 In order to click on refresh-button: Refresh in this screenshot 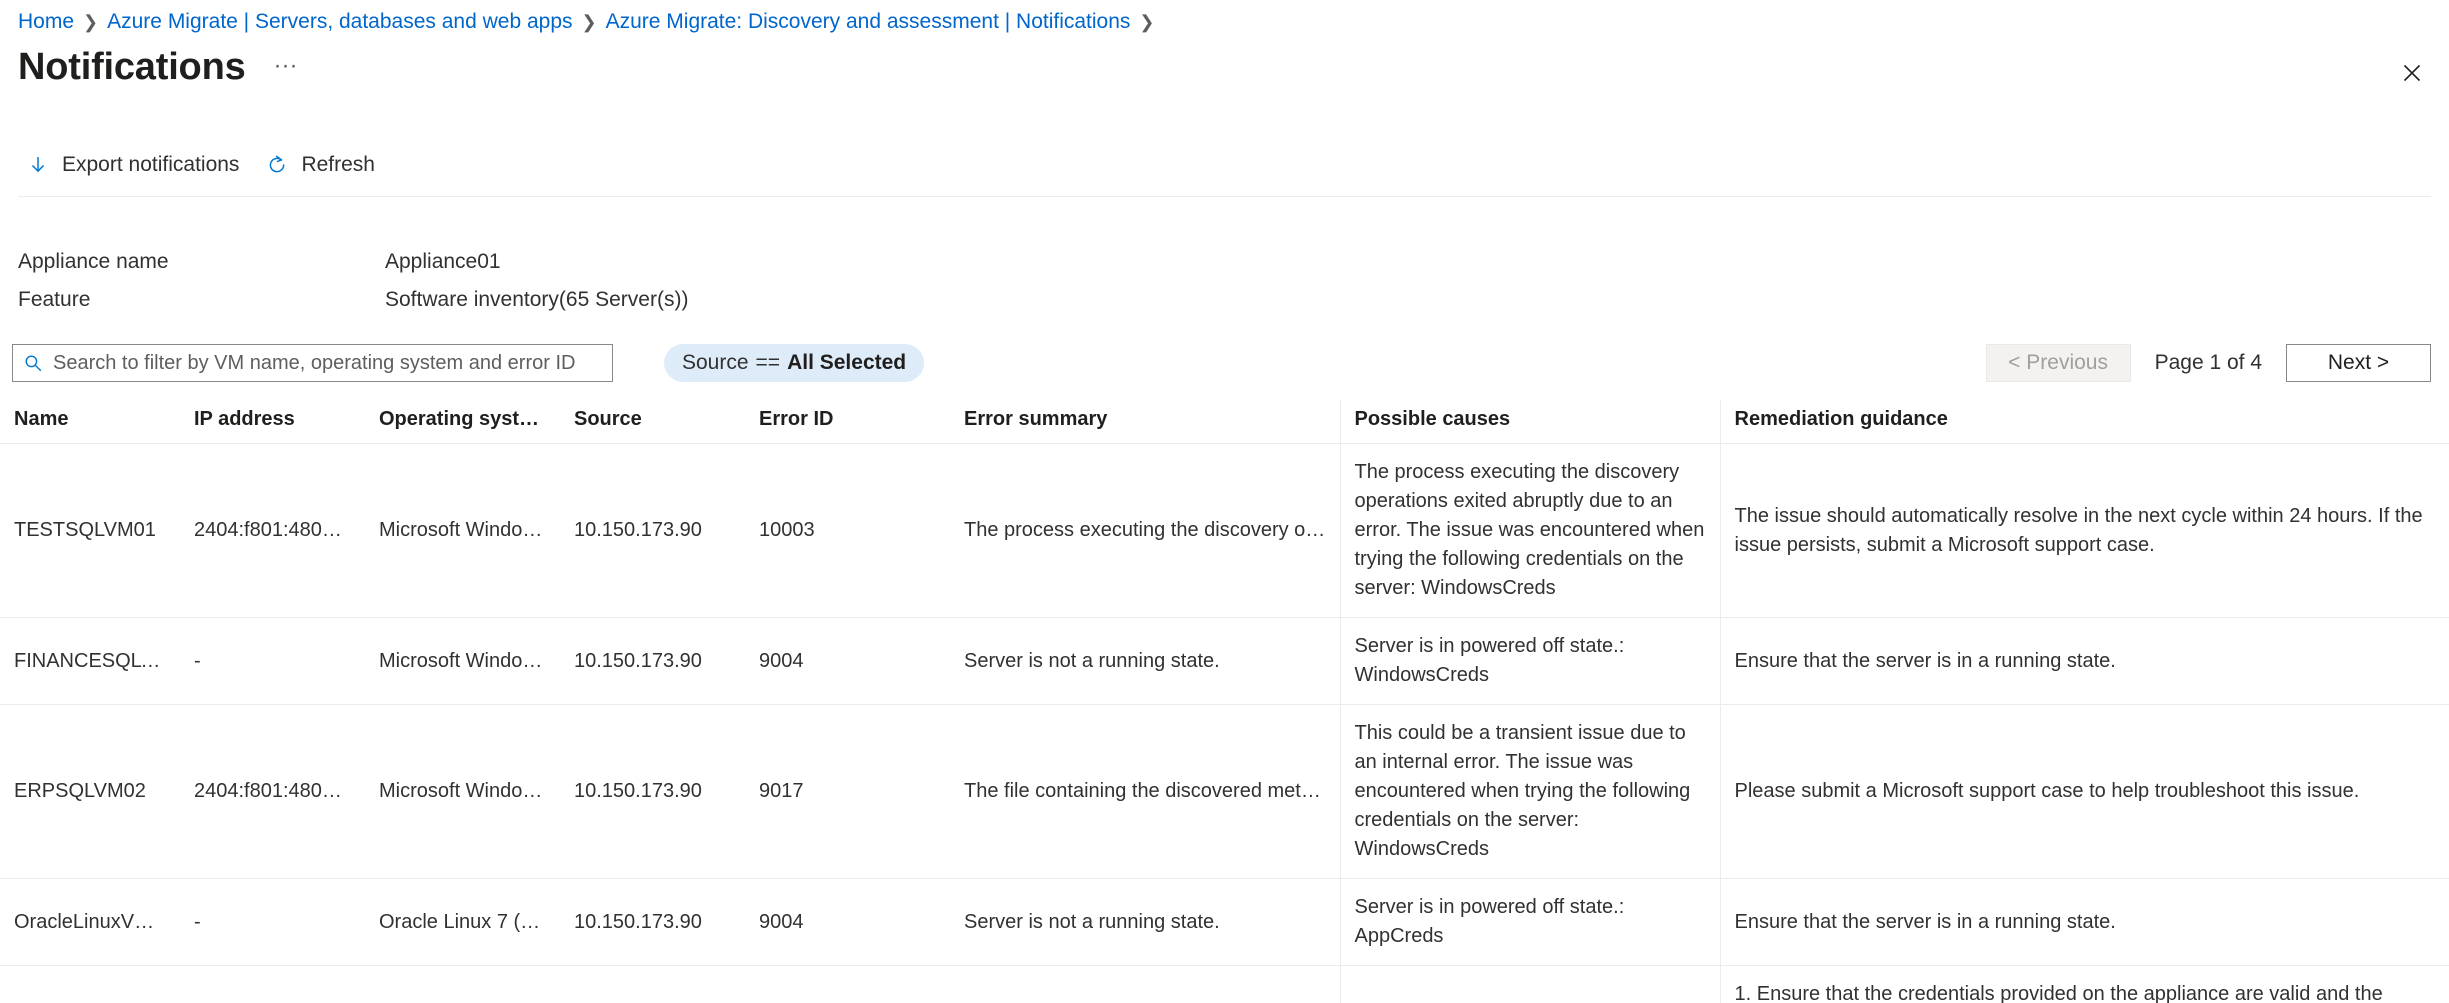, I will do `click(322, 165)`.